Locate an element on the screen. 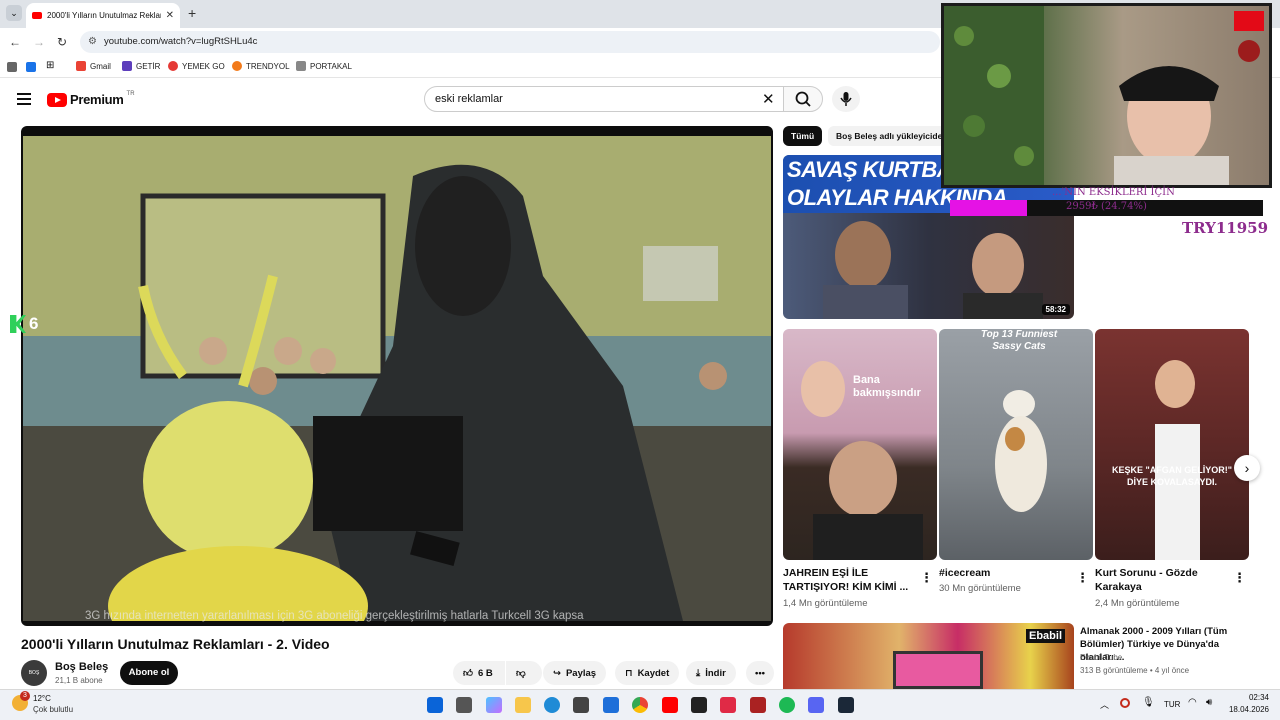 This screenshot has width=1280, height=720. like-button: 👍︎ 6 B is located at coordinates (479, 673).